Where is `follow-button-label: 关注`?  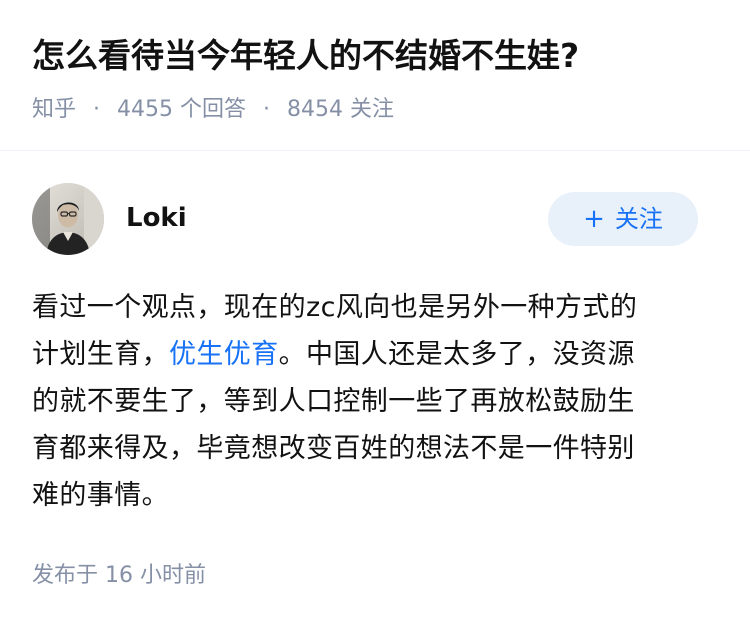
follow-button-label: 关注 is located at coordinates (638, 219).